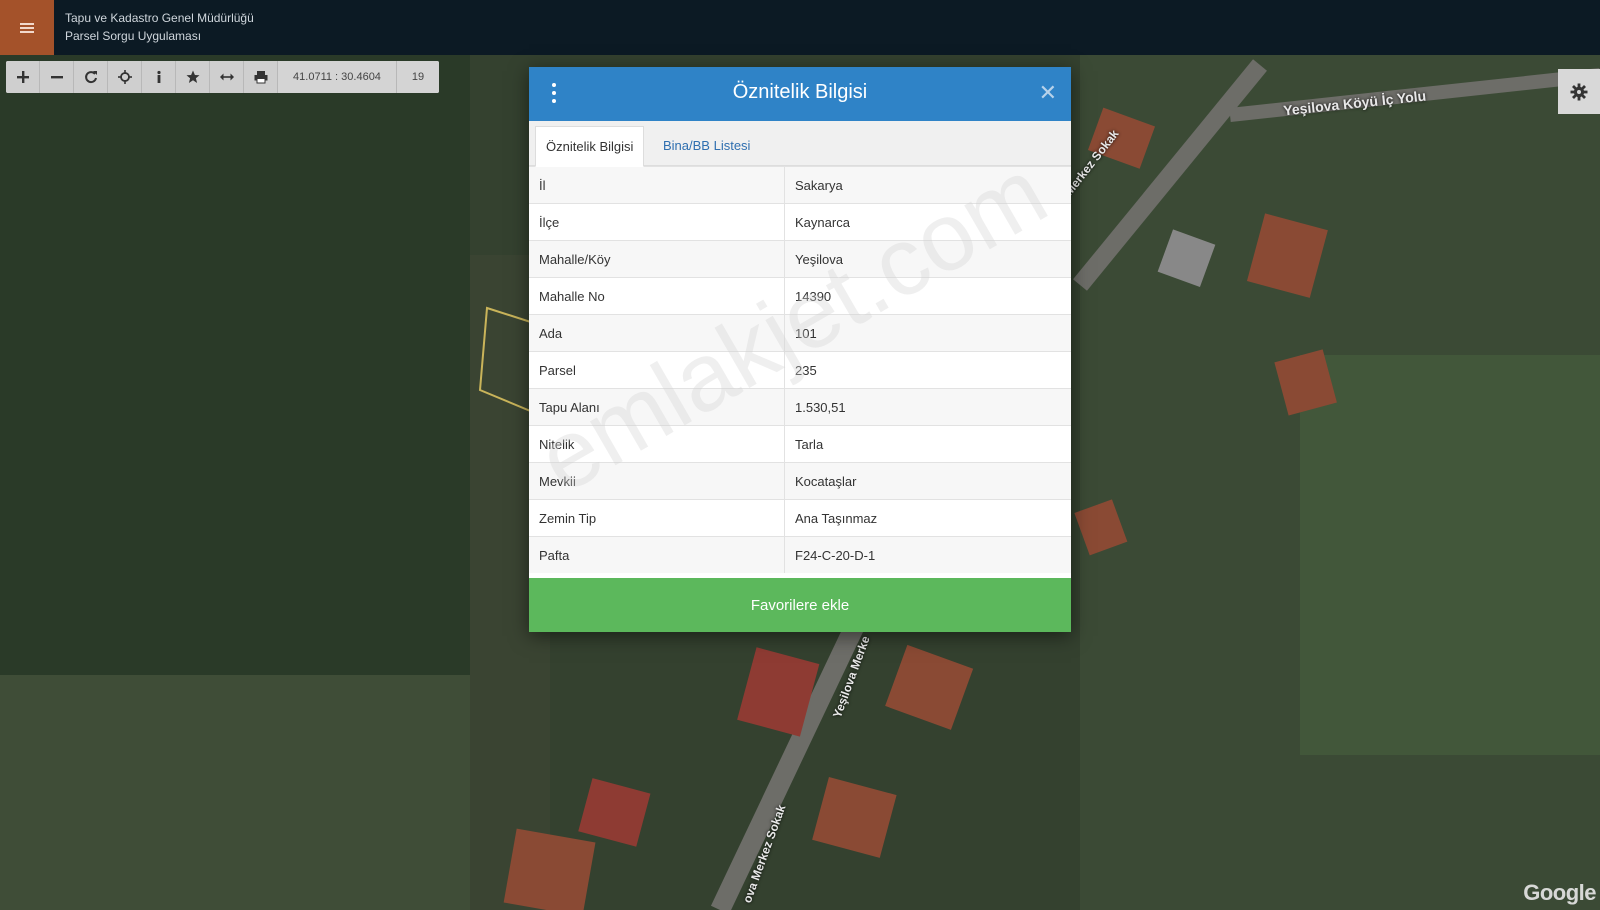 Image resolution: width=1600 pixels, height=910 pixels. Describe the element at coordinates (927, 481) in the screenshot. I see `attr-value: Kocataşlar` at that location.